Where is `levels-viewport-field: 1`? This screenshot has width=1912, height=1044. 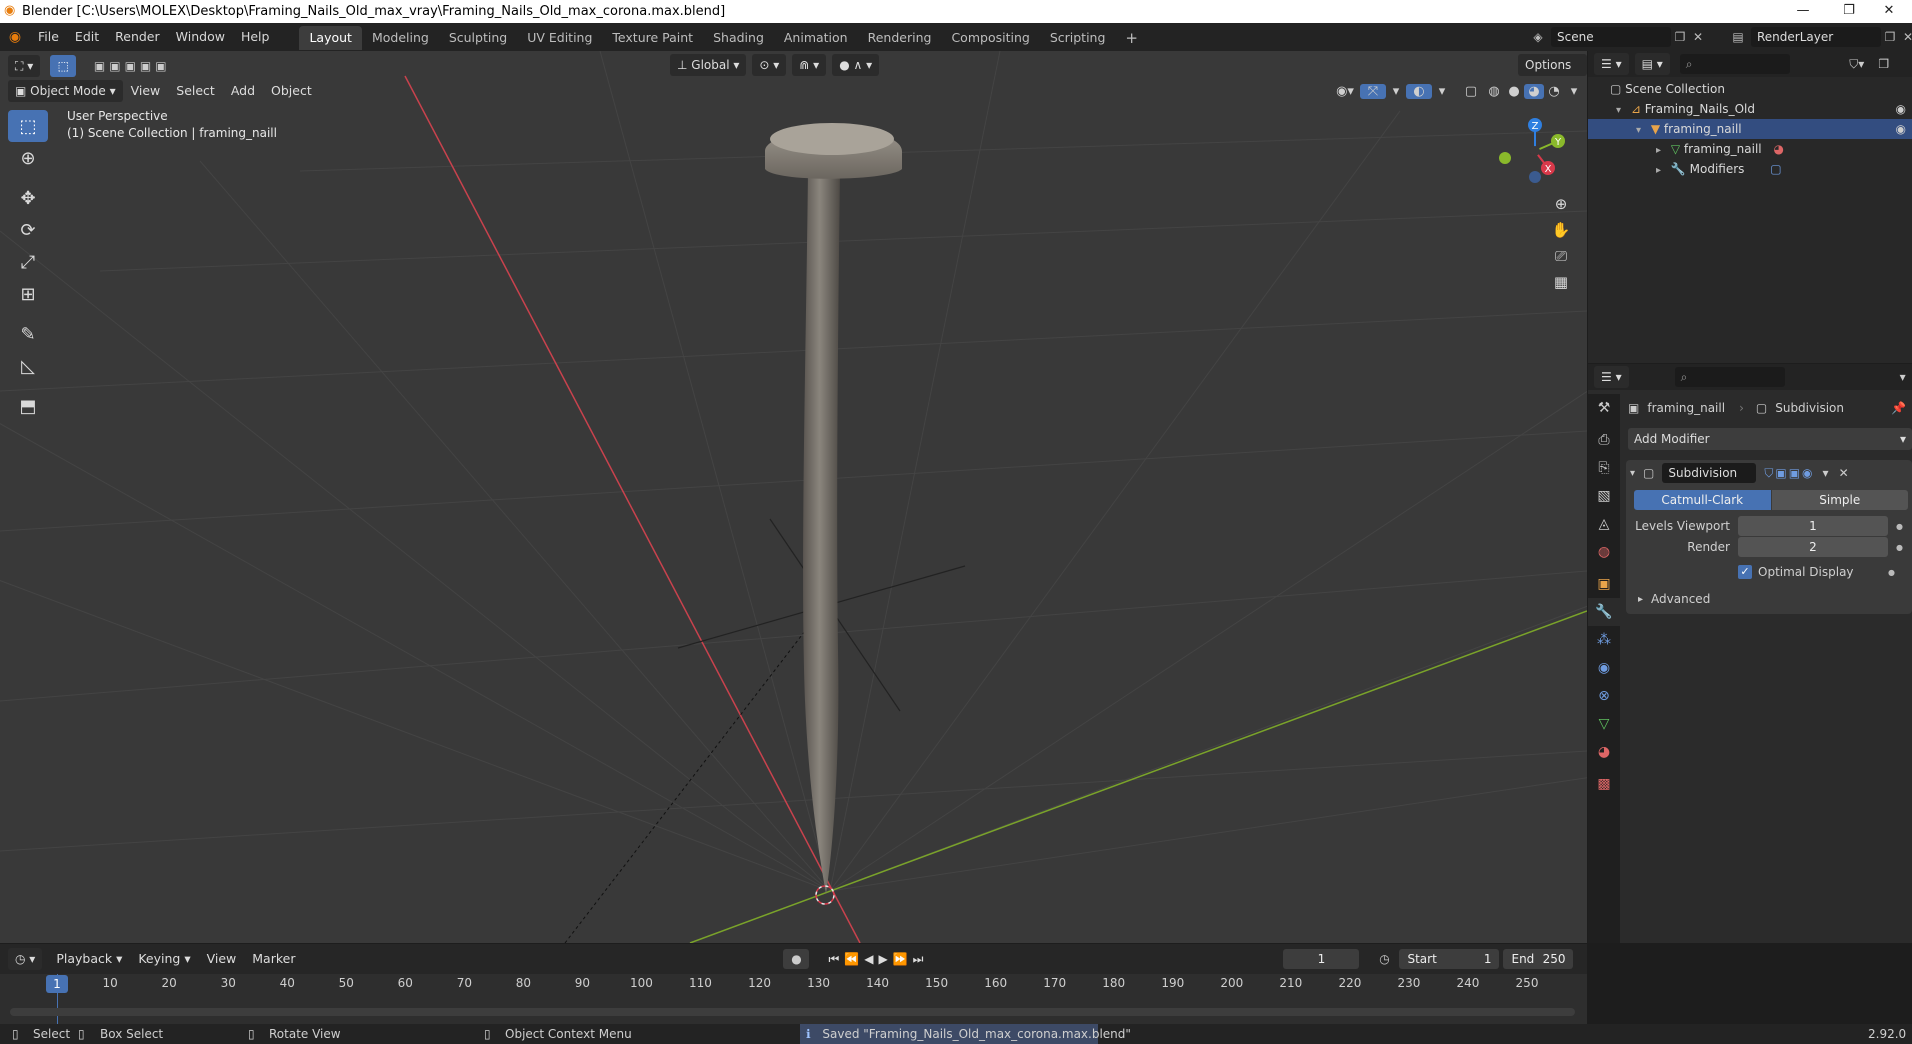
levels-viewport-field: 1 is located at coordinates (1813, 526).